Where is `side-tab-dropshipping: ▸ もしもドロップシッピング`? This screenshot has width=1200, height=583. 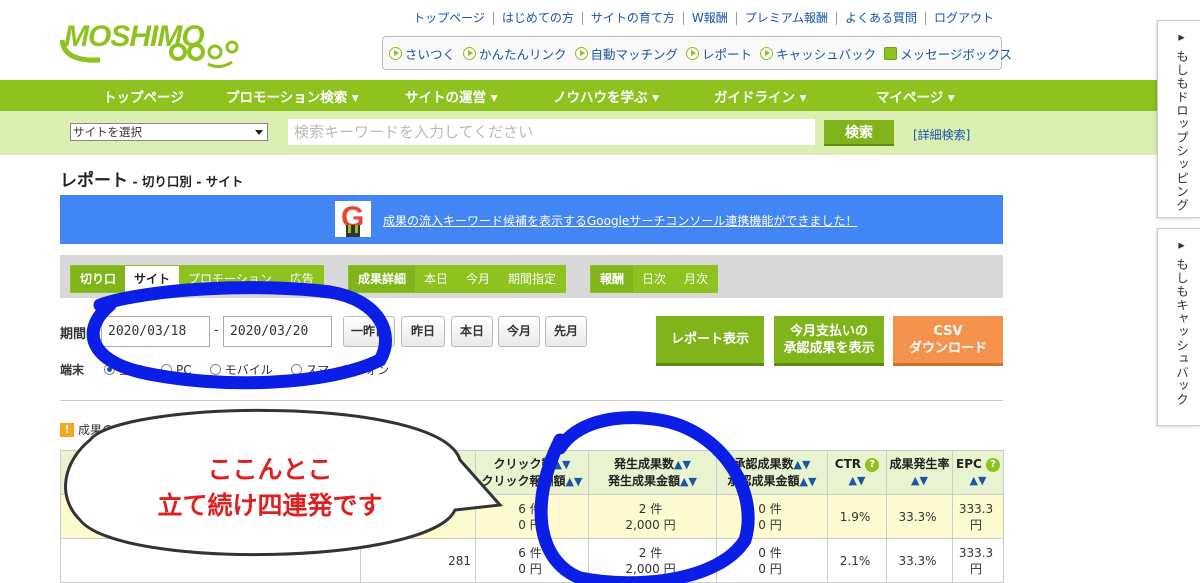 side-tab-dropshipping: ▸ もしもドロップシッピング is located at coordinates (1178, 119).